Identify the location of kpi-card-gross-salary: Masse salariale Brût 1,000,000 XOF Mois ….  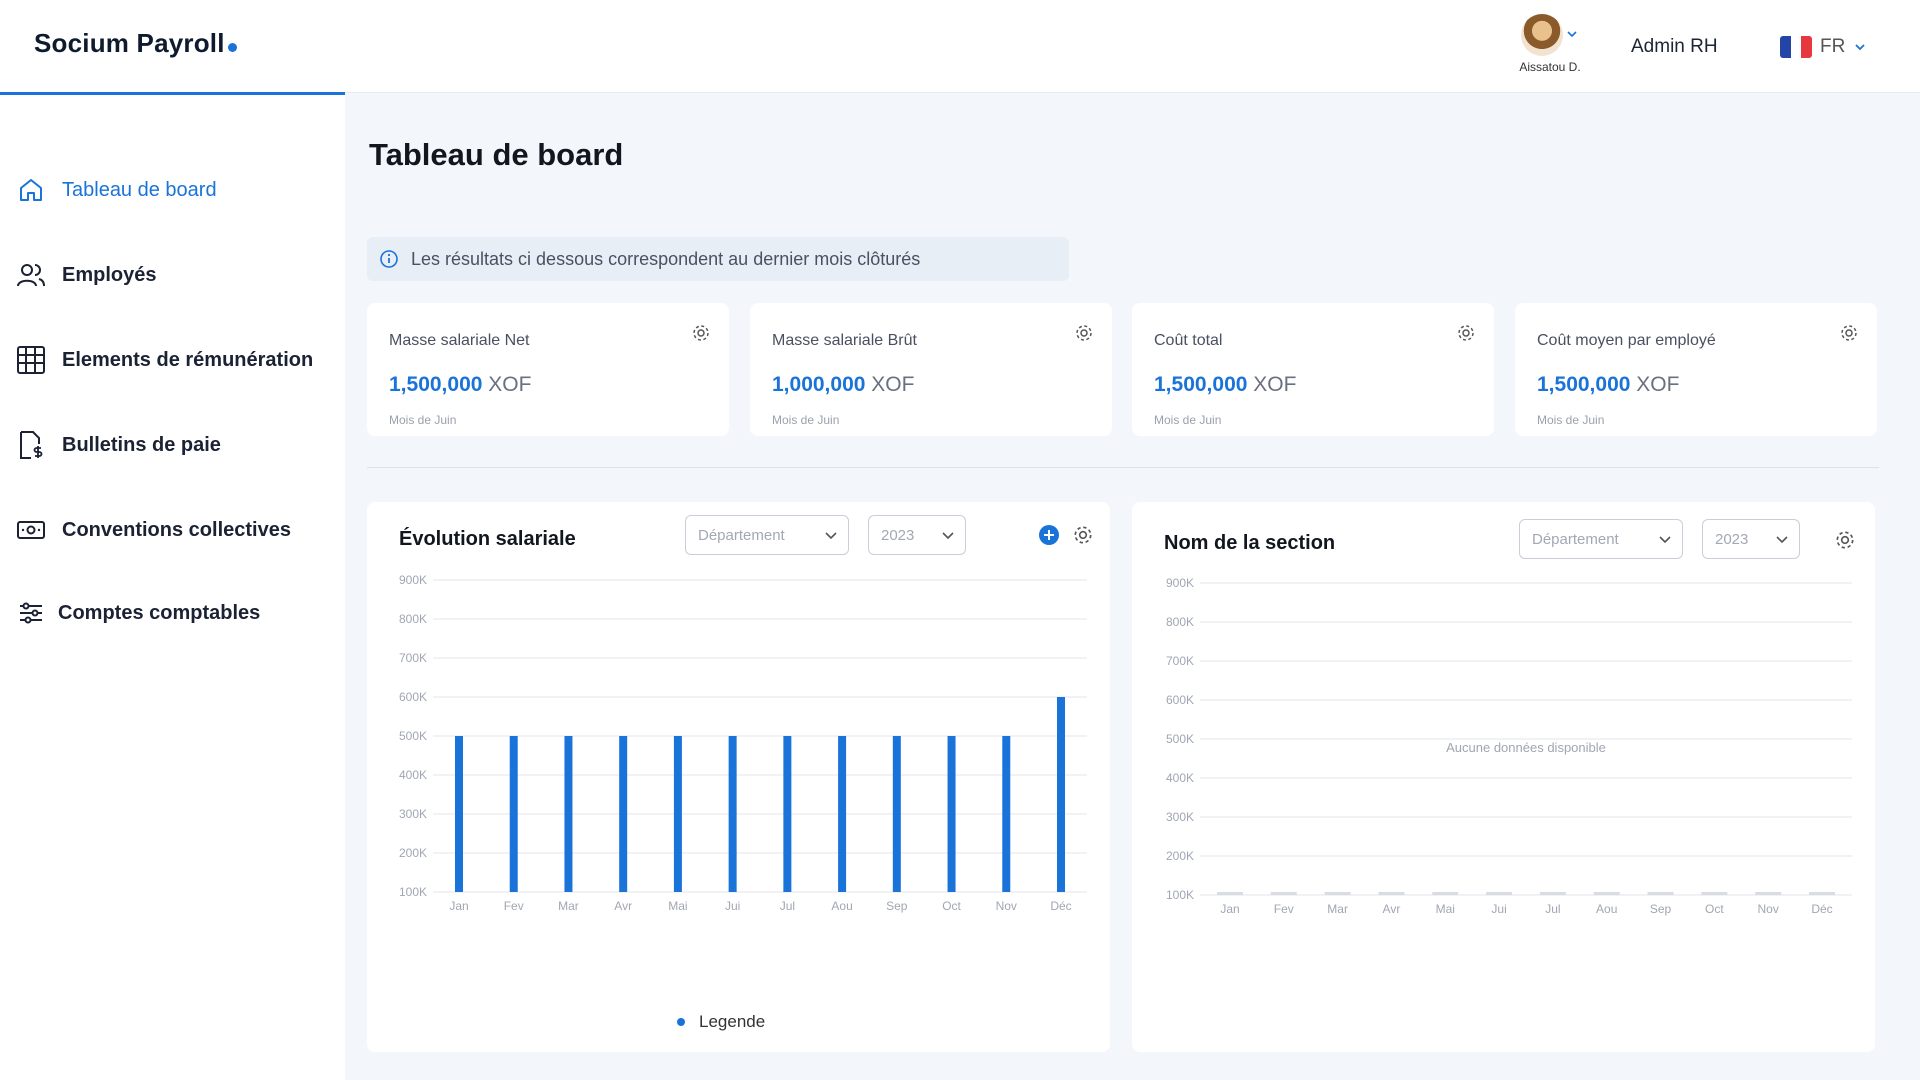
(931, 369).